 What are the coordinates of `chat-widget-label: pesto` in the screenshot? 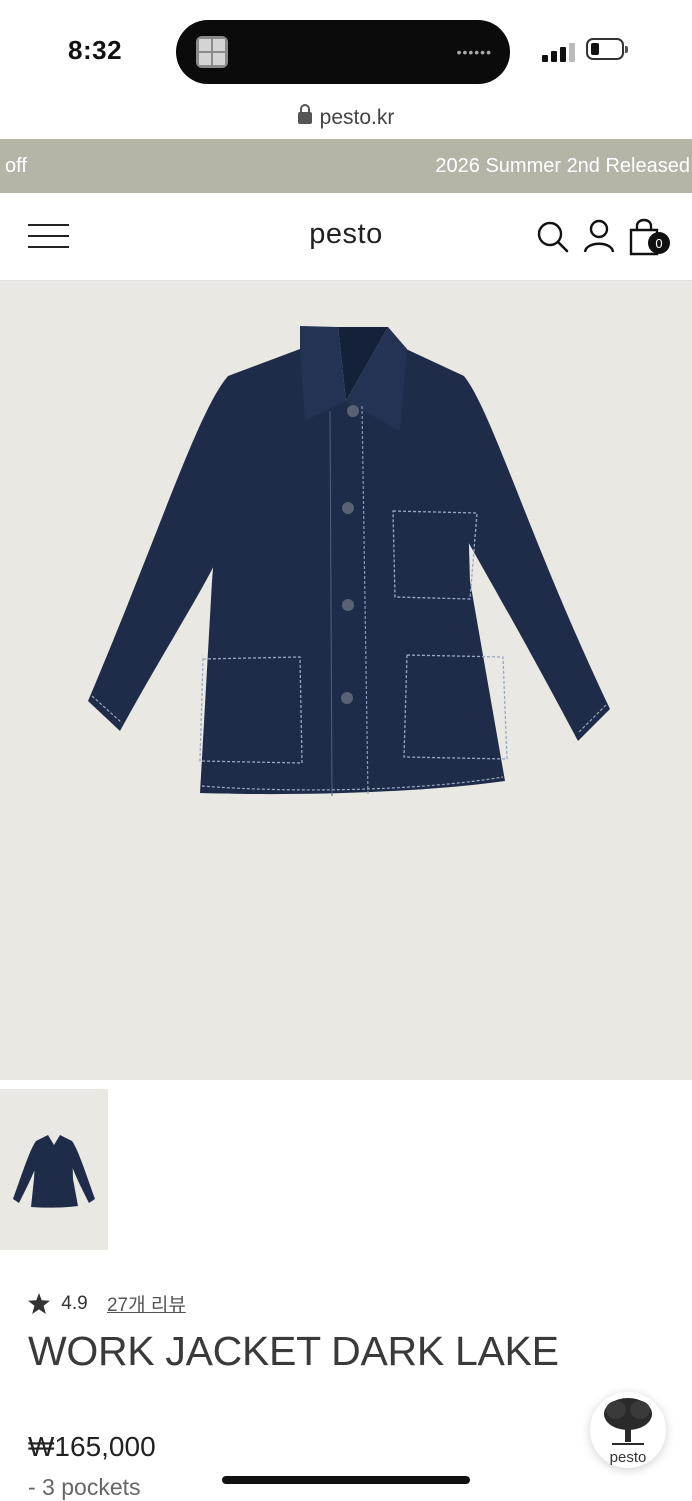 It's located at (628, 1457).